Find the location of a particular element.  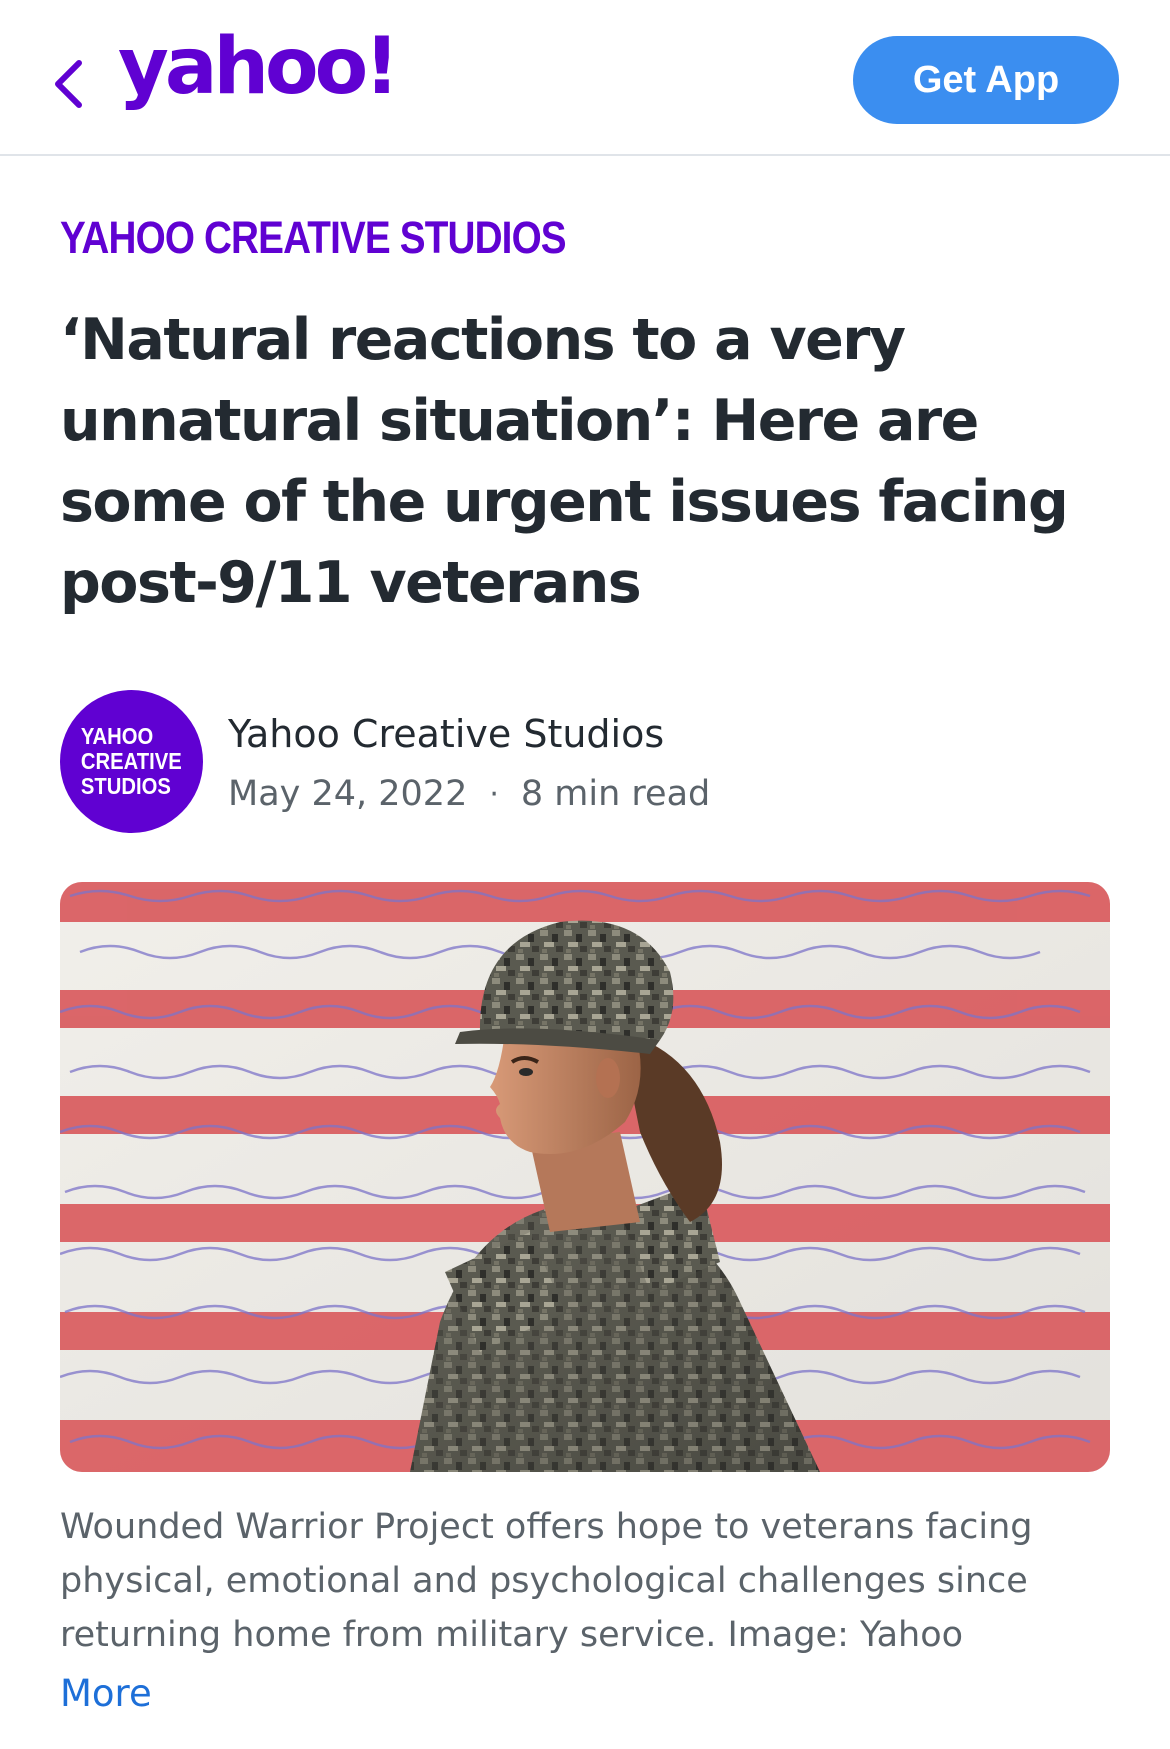

get-app-button: Get App is located at coordinates (986, 80).